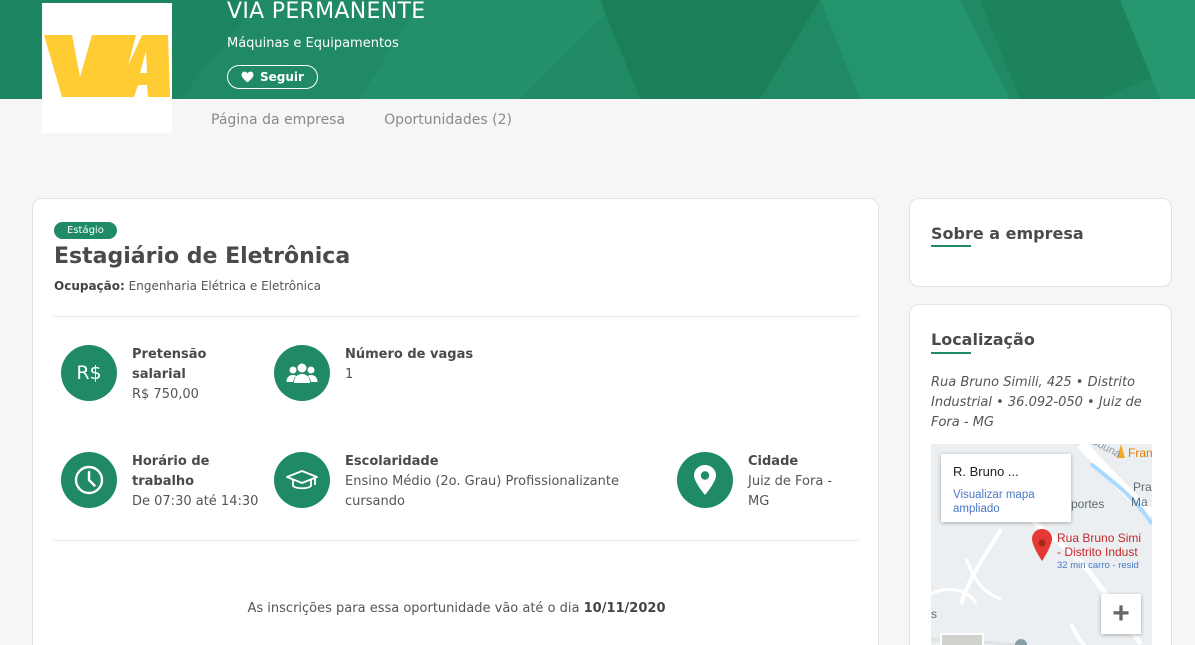 The width and height of the screenshot is (1195, 645). Describe the element at coordinates (790, 491) in the screenshot. I see `city-value: Juiz de Fora - MG` at that location.